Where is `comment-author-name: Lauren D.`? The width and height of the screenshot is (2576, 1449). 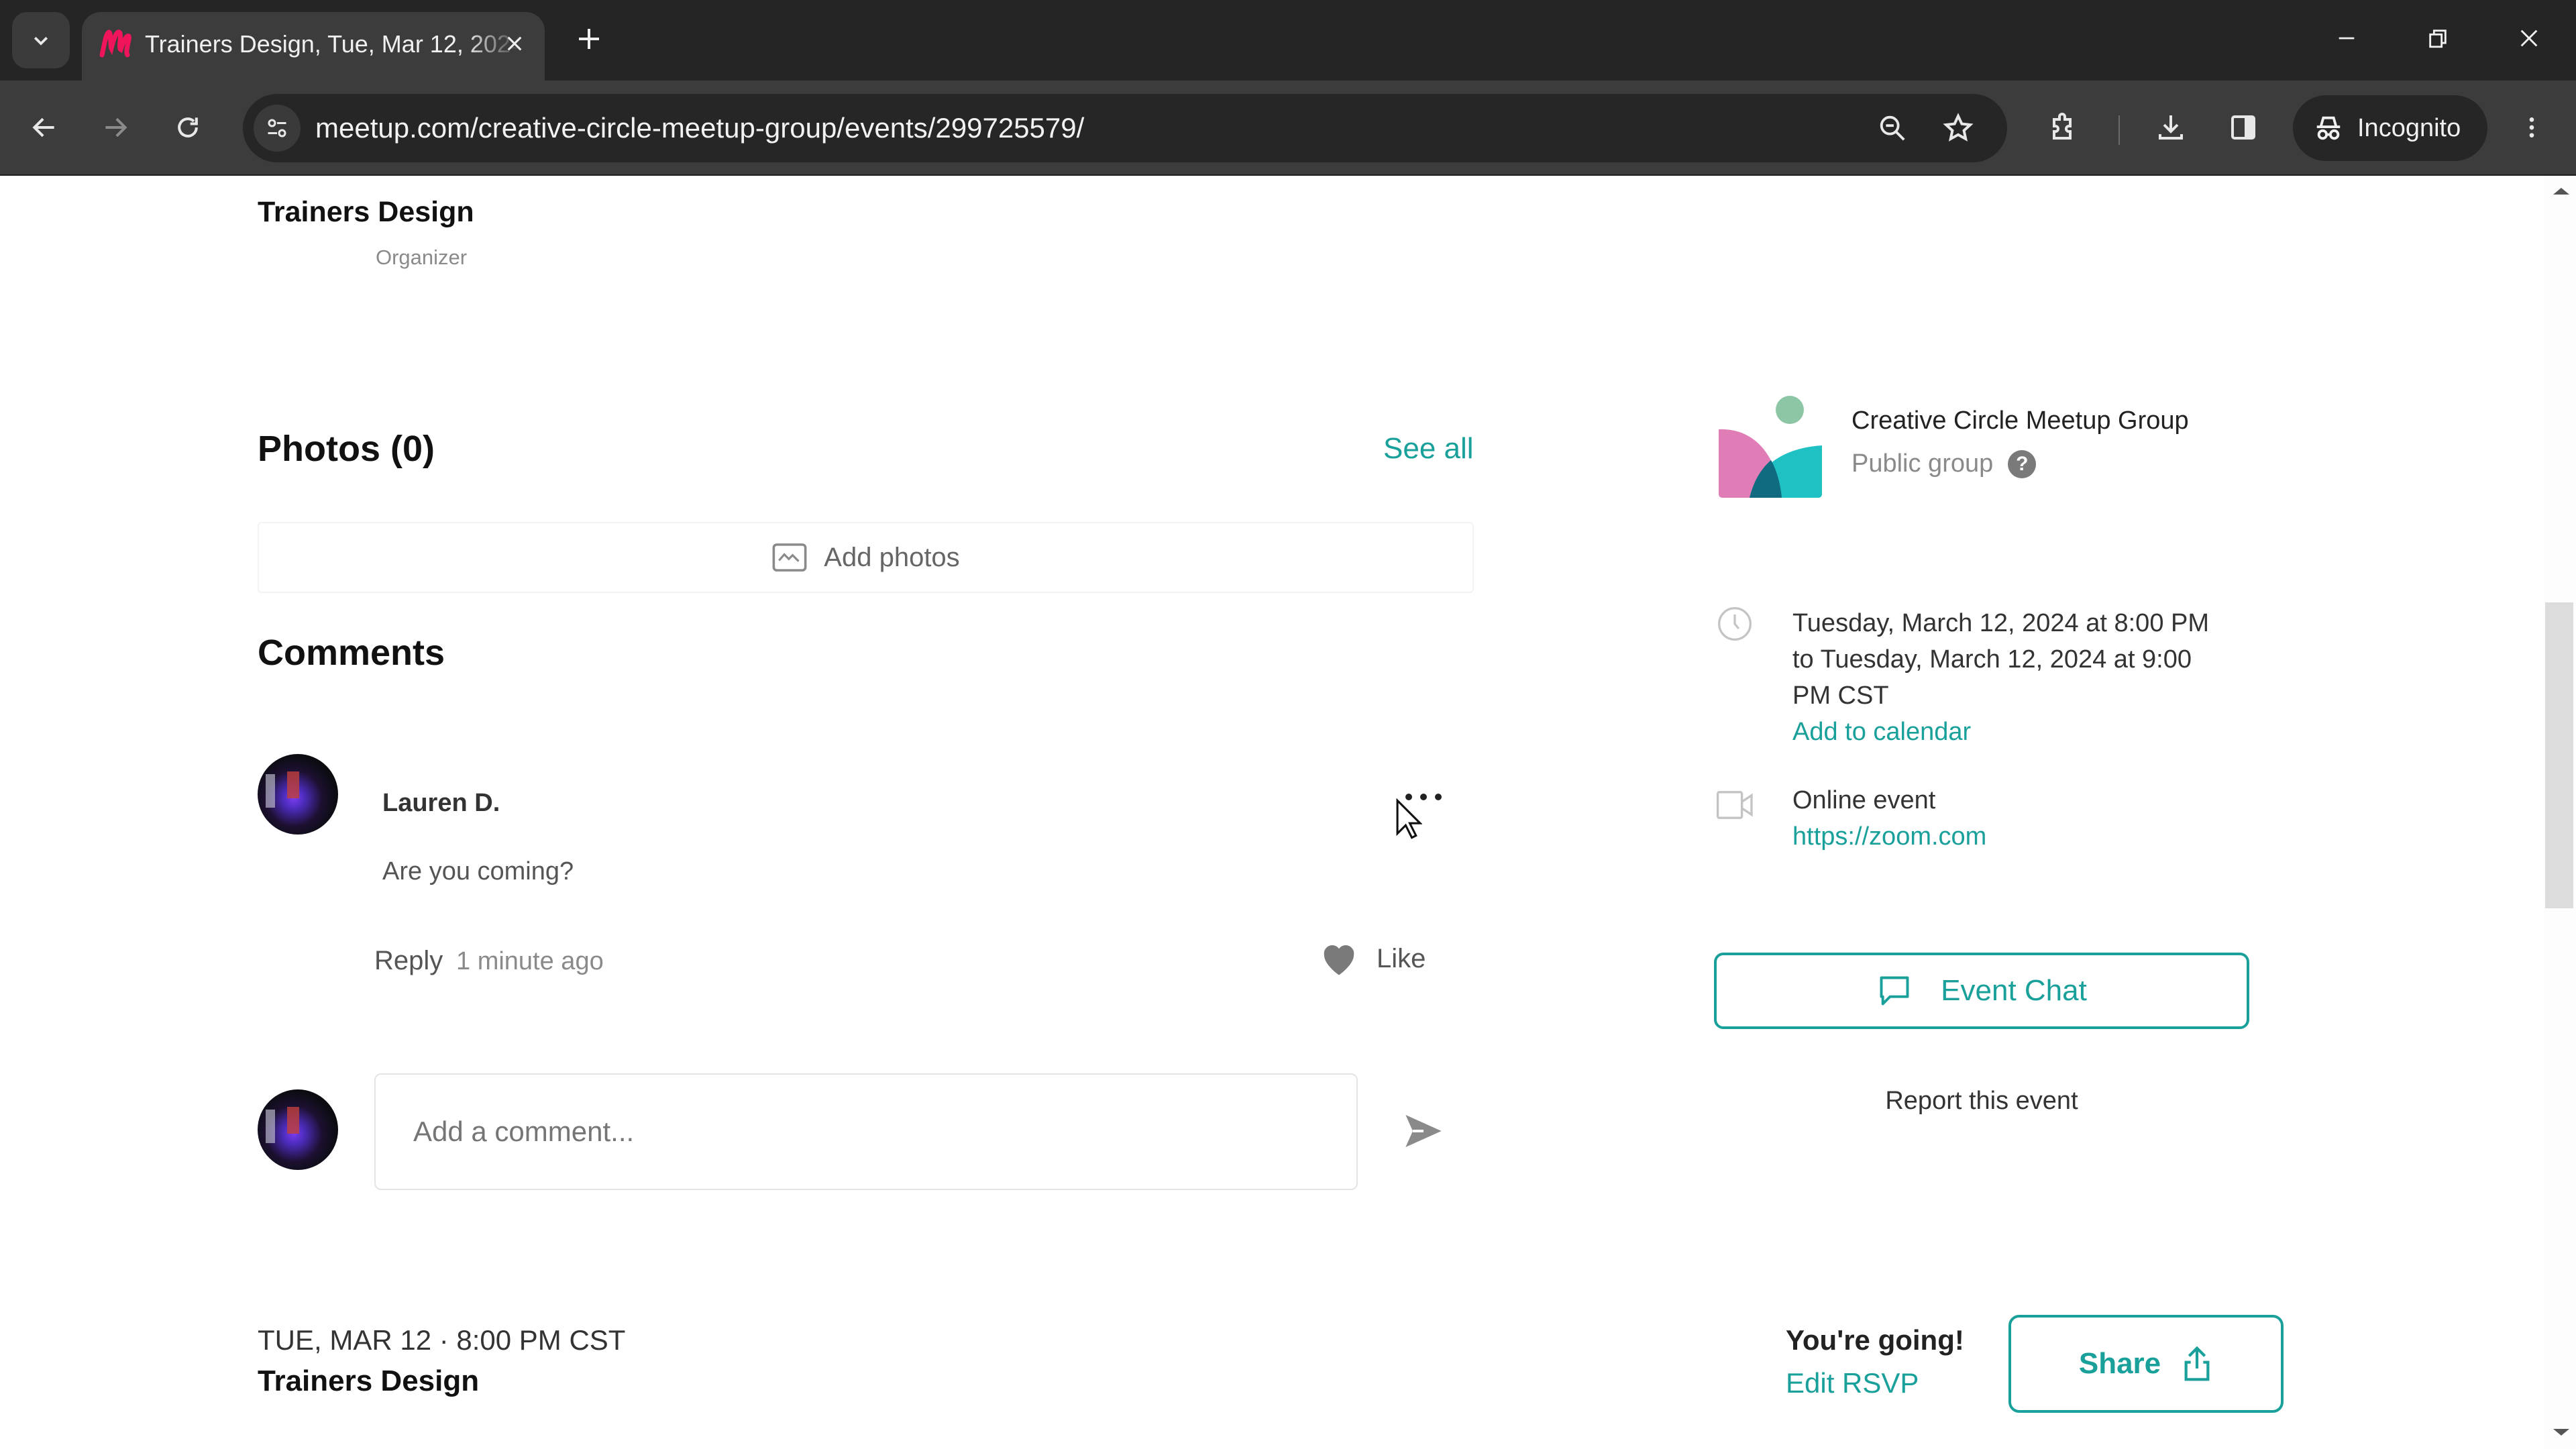 comment-author-name: Lauren D. is located at coordinates (441, 803).